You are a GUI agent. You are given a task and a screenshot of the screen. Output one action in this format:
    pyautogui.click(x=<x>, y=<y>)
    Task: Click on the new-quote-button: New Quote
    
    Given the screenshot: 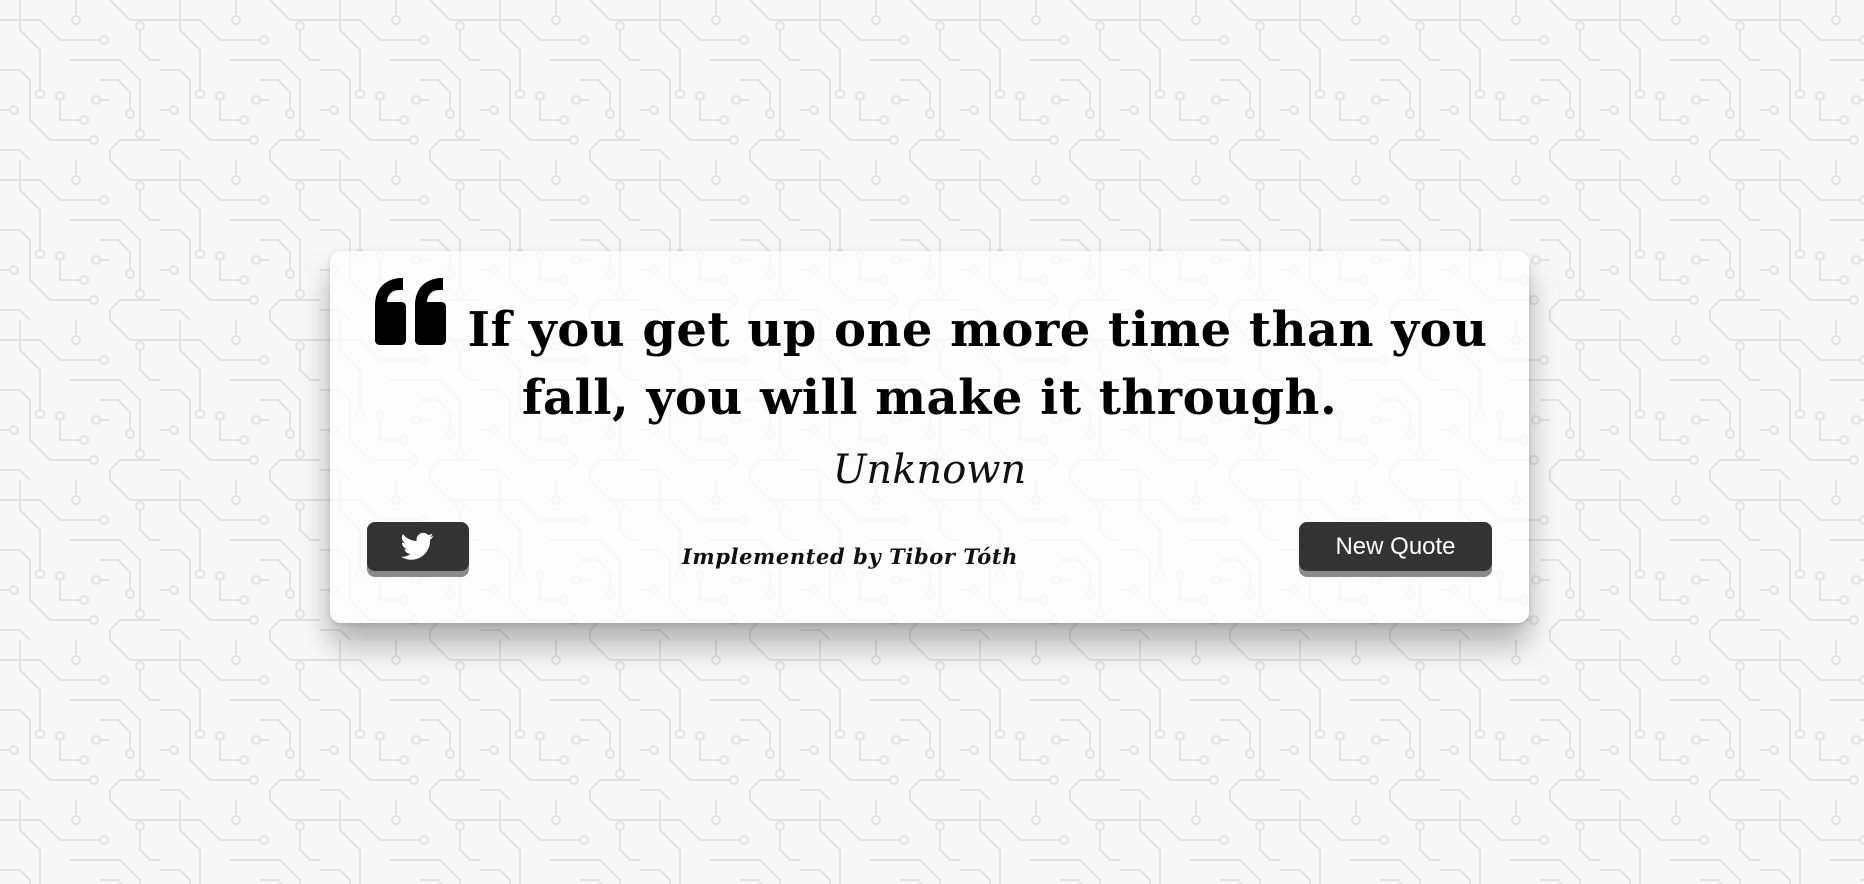 What is the action you would take?
    pyautogui.click(x=1395, y=546)
    